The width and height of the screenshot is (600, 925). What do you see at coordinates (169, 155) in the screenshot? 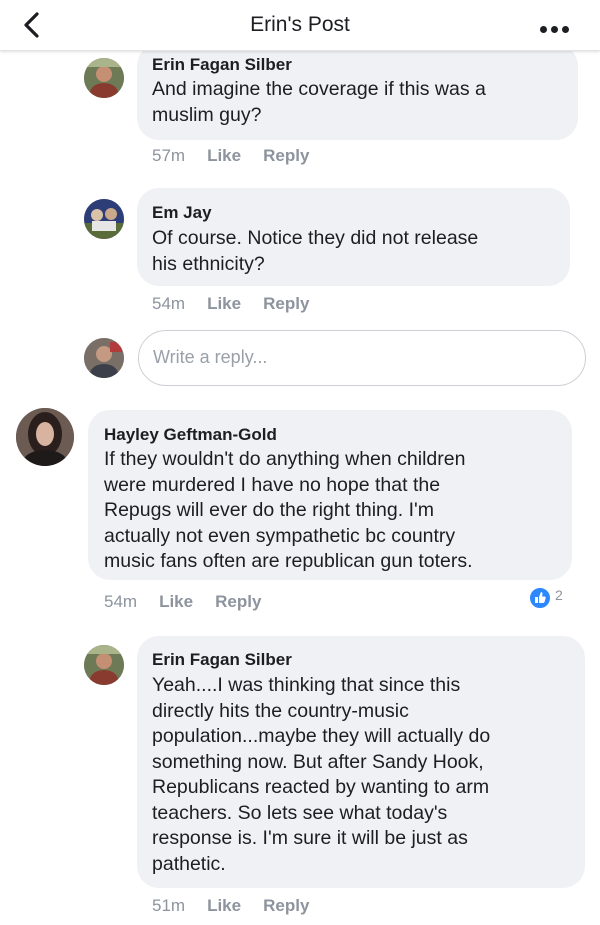
I see `comment-timestamp: 57m` at bounding box center [169, 155].